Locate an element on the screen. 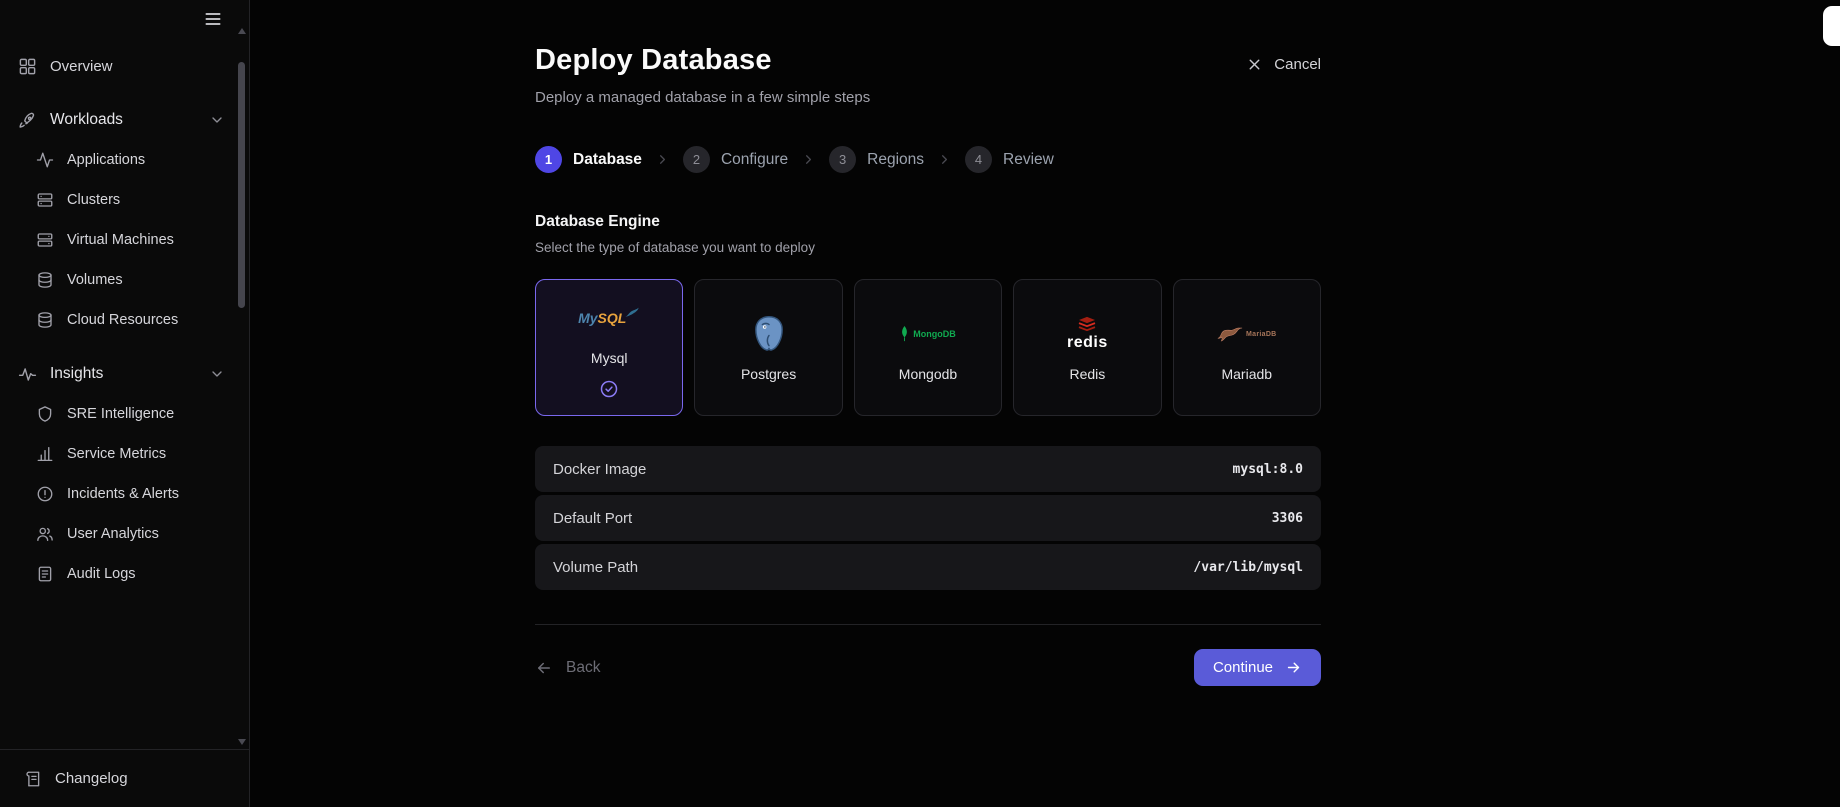 The image size is (1840, 807). engine-card-postgres: Postgres is located at coordinates (768, 347).